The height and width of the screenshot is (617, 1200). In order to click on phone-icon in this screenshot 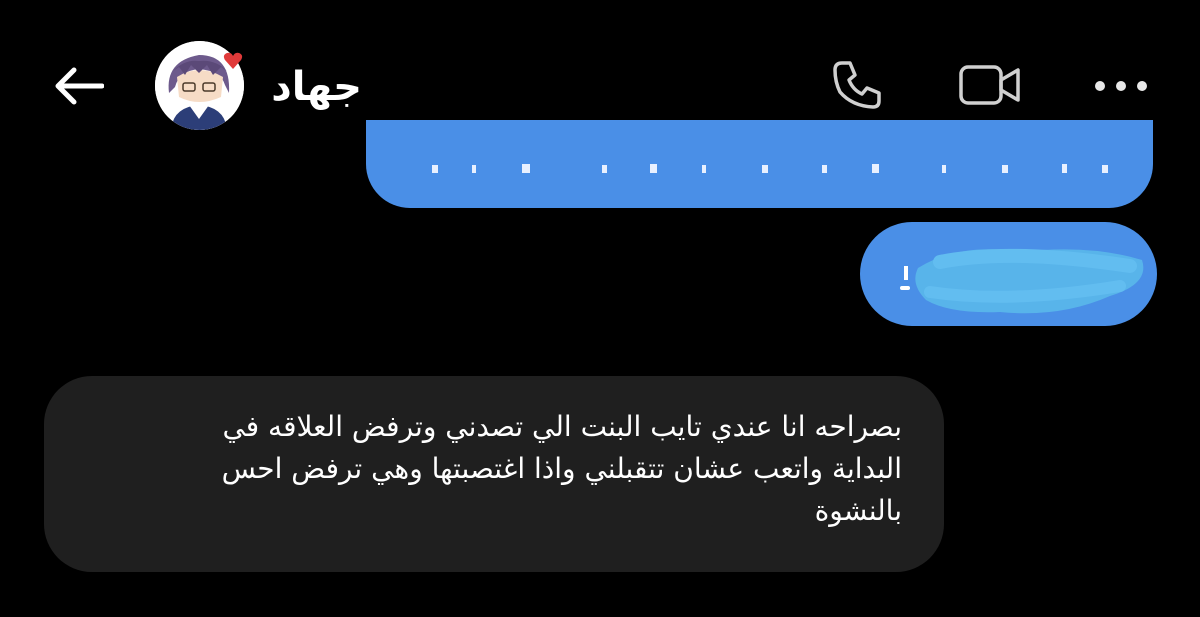, I will do `click(857, 85)`.